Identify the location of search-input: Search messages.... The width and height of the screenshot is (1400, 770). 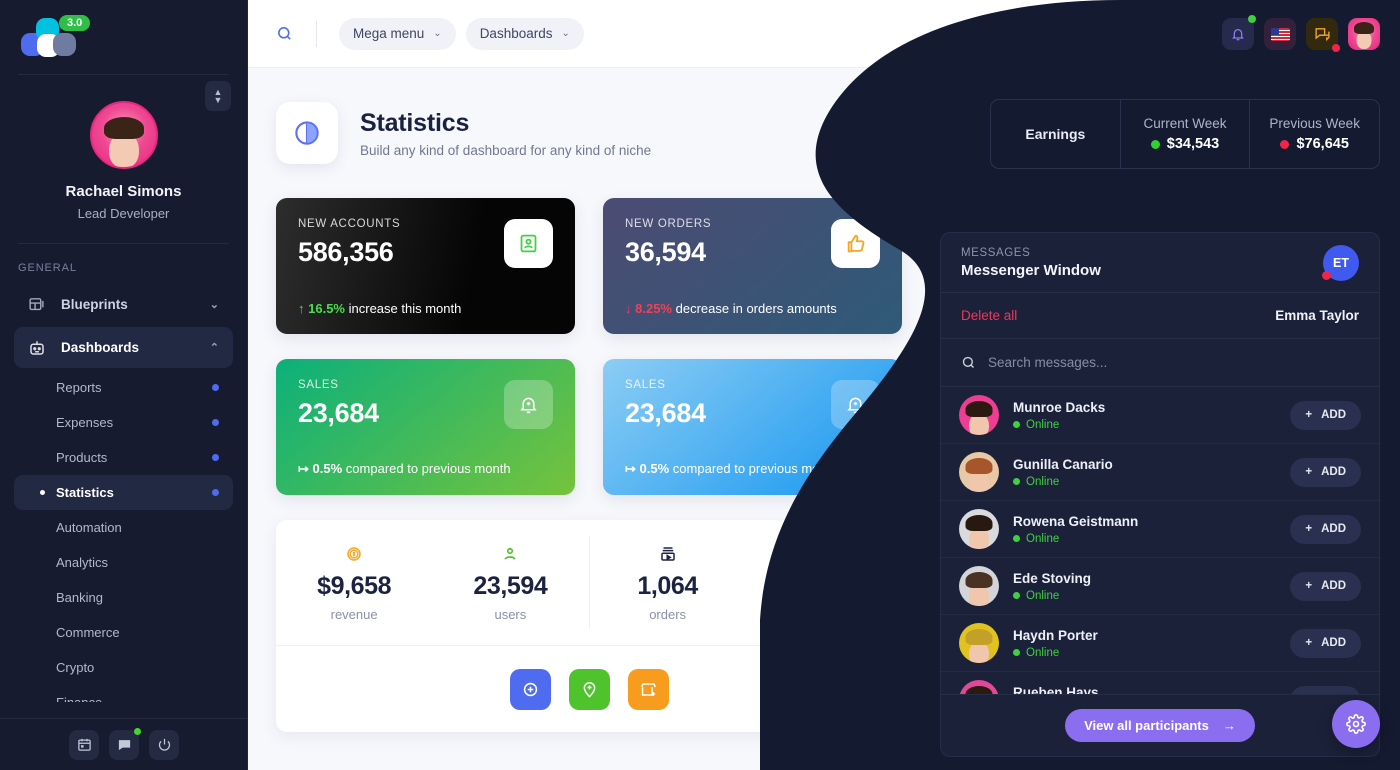
(1047, 362).